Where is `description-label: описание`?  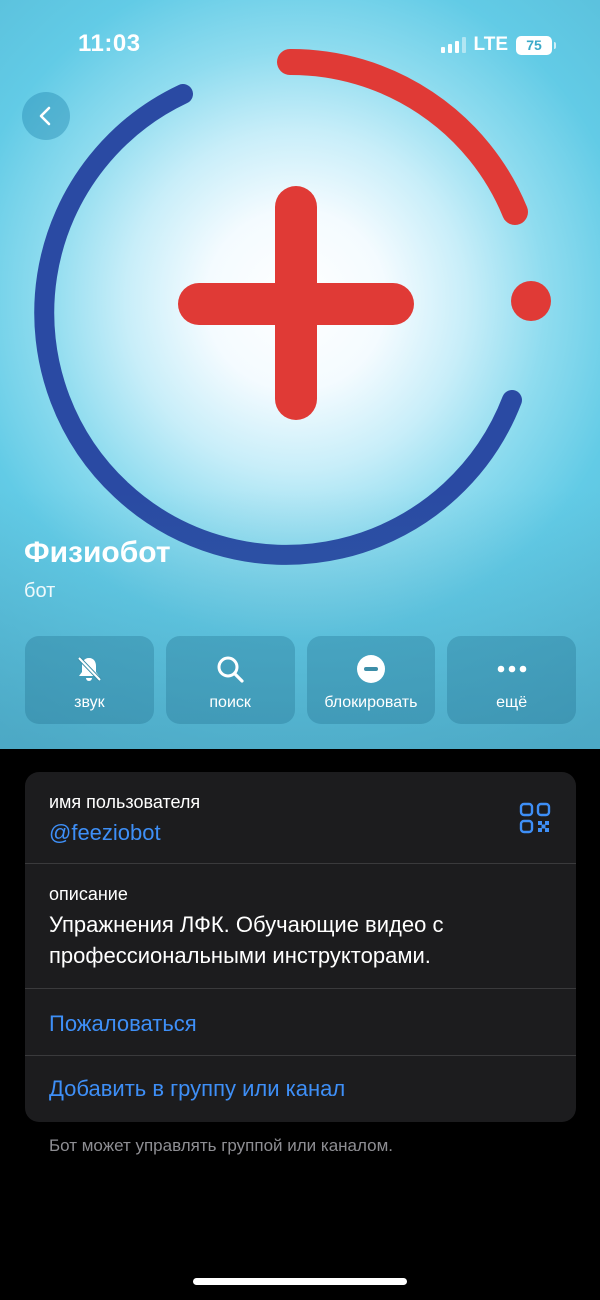 description-label: описание is located at coordinates (88, 894).